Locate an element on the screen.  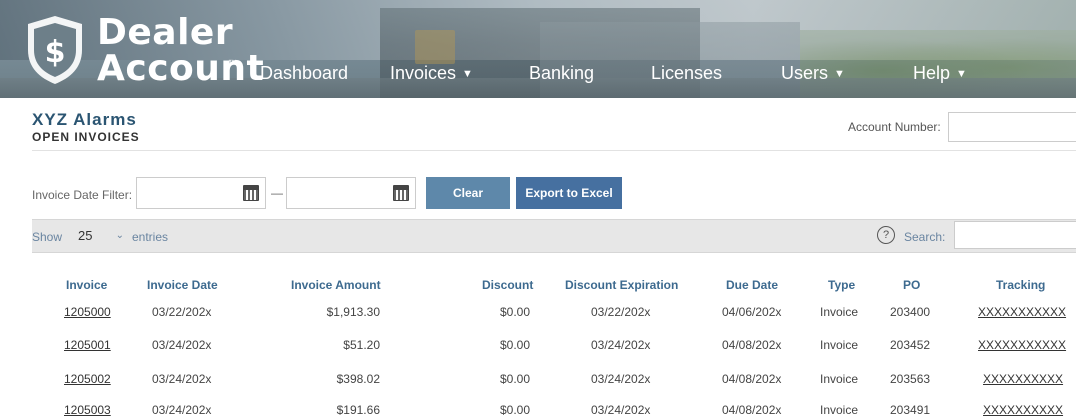
invoice-link: 1205001 is located at coordinates (87, 345).